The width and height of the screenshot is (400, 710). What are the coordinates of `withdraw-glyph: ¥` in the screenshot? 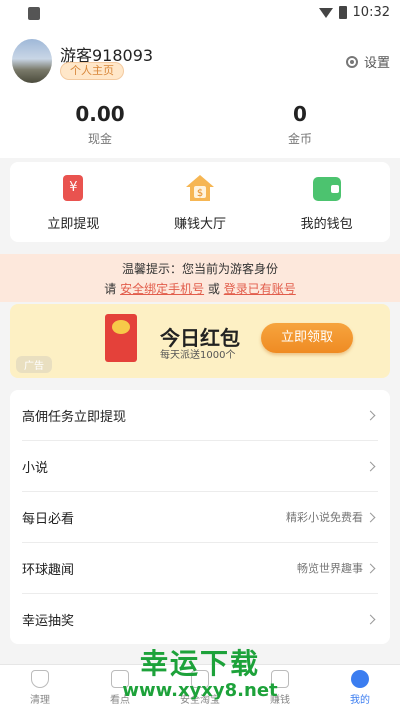 It's located at (73, 187).